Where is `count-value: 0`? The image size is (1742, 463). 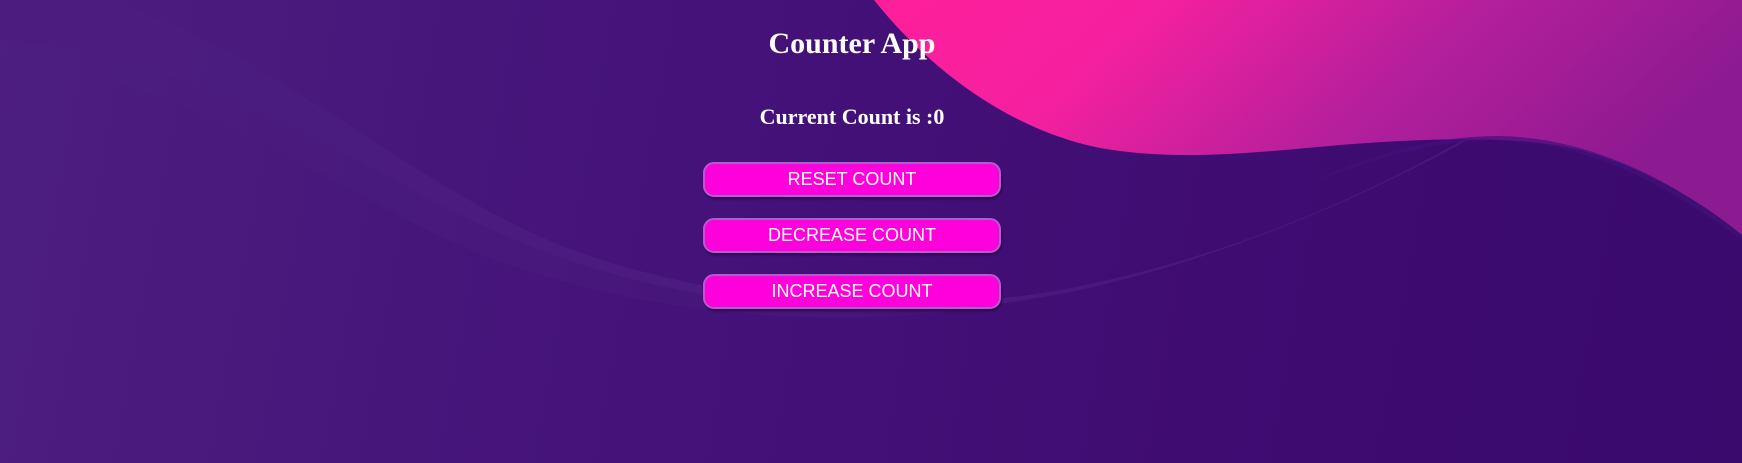 count-value: 0 is located at coordinates (939, 116).